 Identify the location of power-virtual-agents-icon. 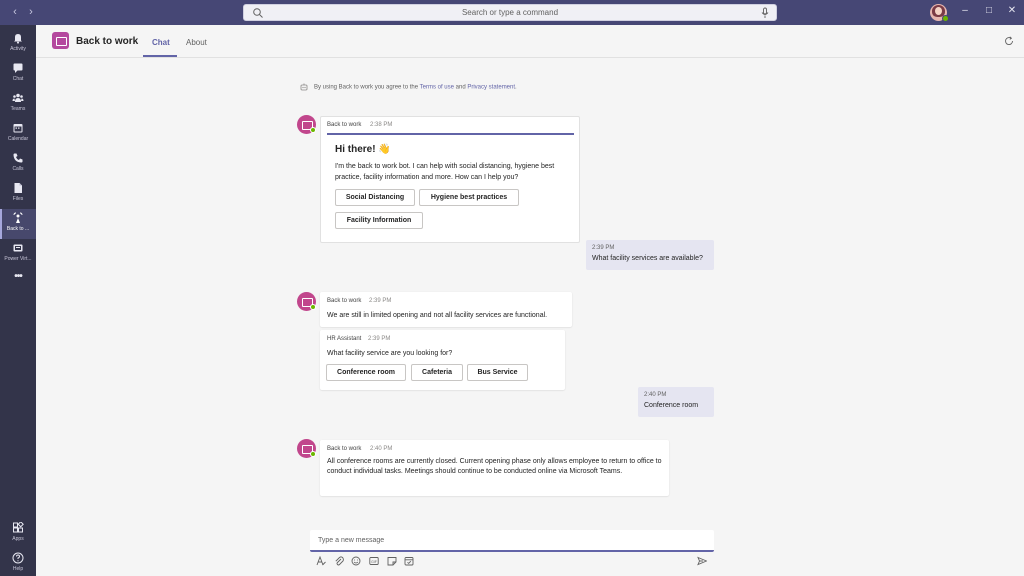
(18, 248).